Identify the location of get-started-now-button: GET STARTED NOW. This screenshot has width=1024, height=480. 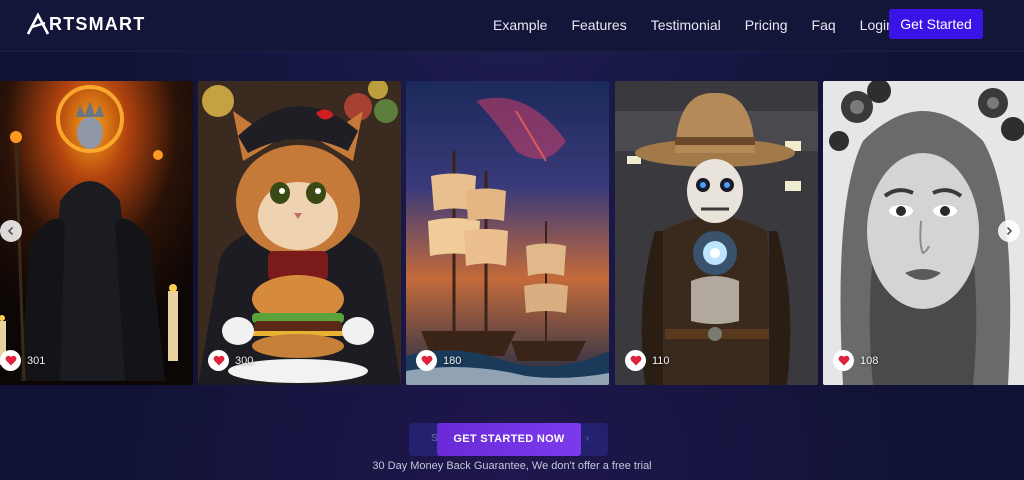
(509, 439).